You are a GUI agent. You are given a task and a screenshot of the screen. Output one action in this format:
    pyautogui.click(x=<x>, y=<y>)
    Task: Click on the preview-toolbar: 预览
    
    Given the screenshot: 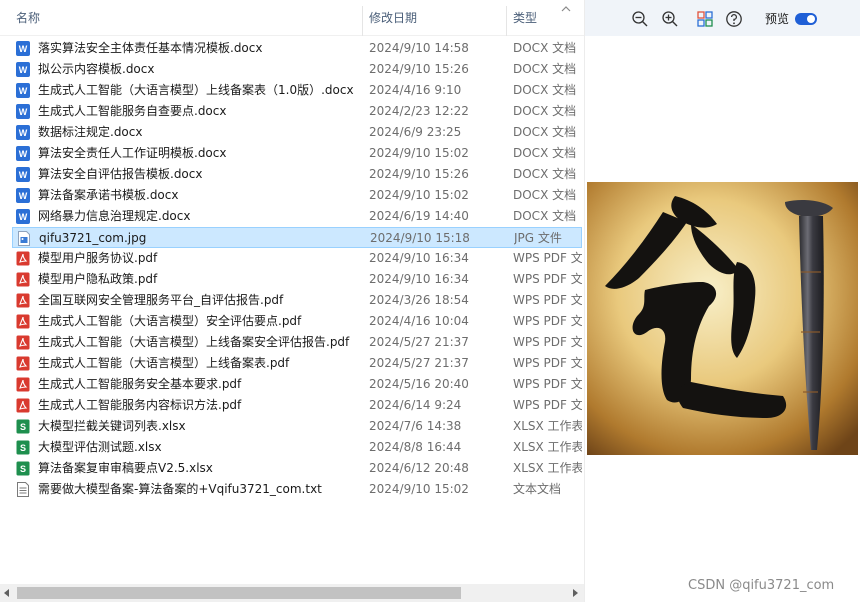 What is the action you would take?
    pyautogui.click(x=722, y=18)
    